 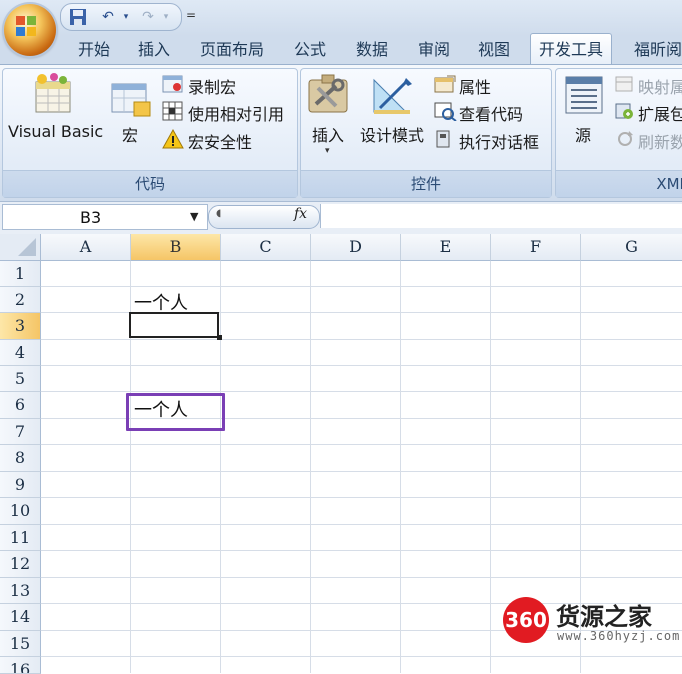 What do you see at coordinates (232, 50) in the screenshot?
I see `tab-page-layout: 页面布局` at bounding box center [232, 50].